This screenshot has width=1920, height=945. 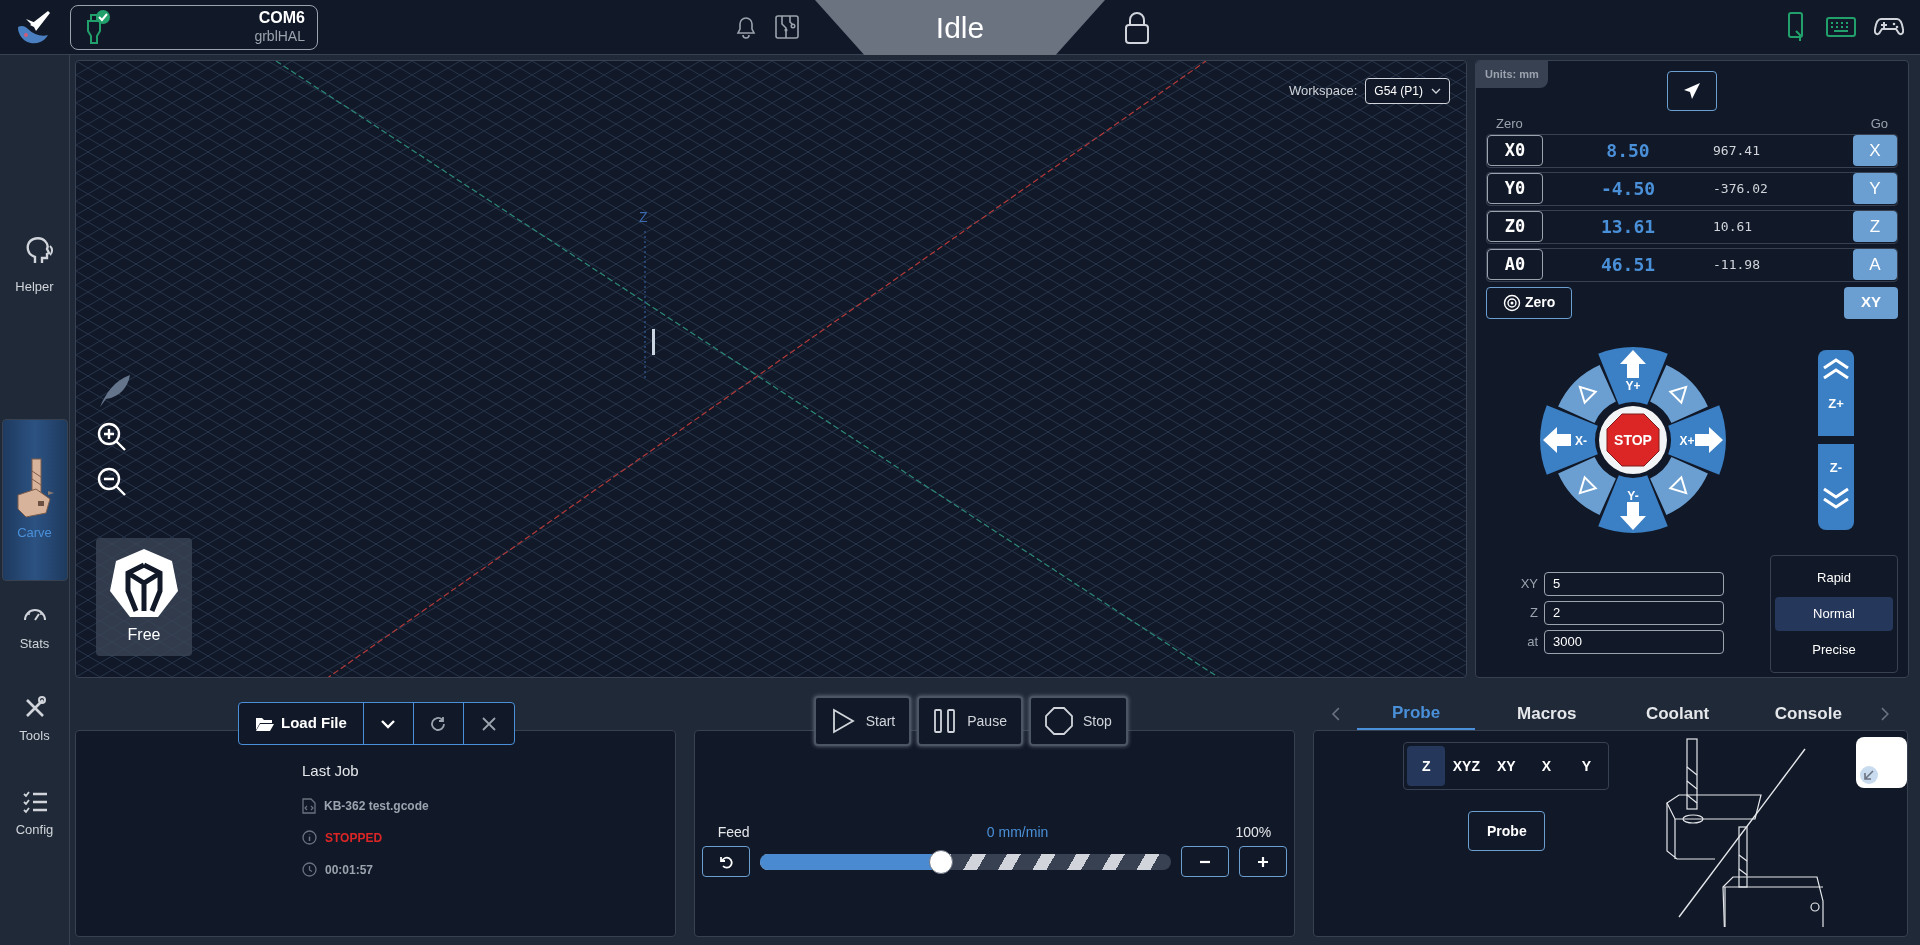 I want to click on zoom-out-icon, so click(x=112, y=482).